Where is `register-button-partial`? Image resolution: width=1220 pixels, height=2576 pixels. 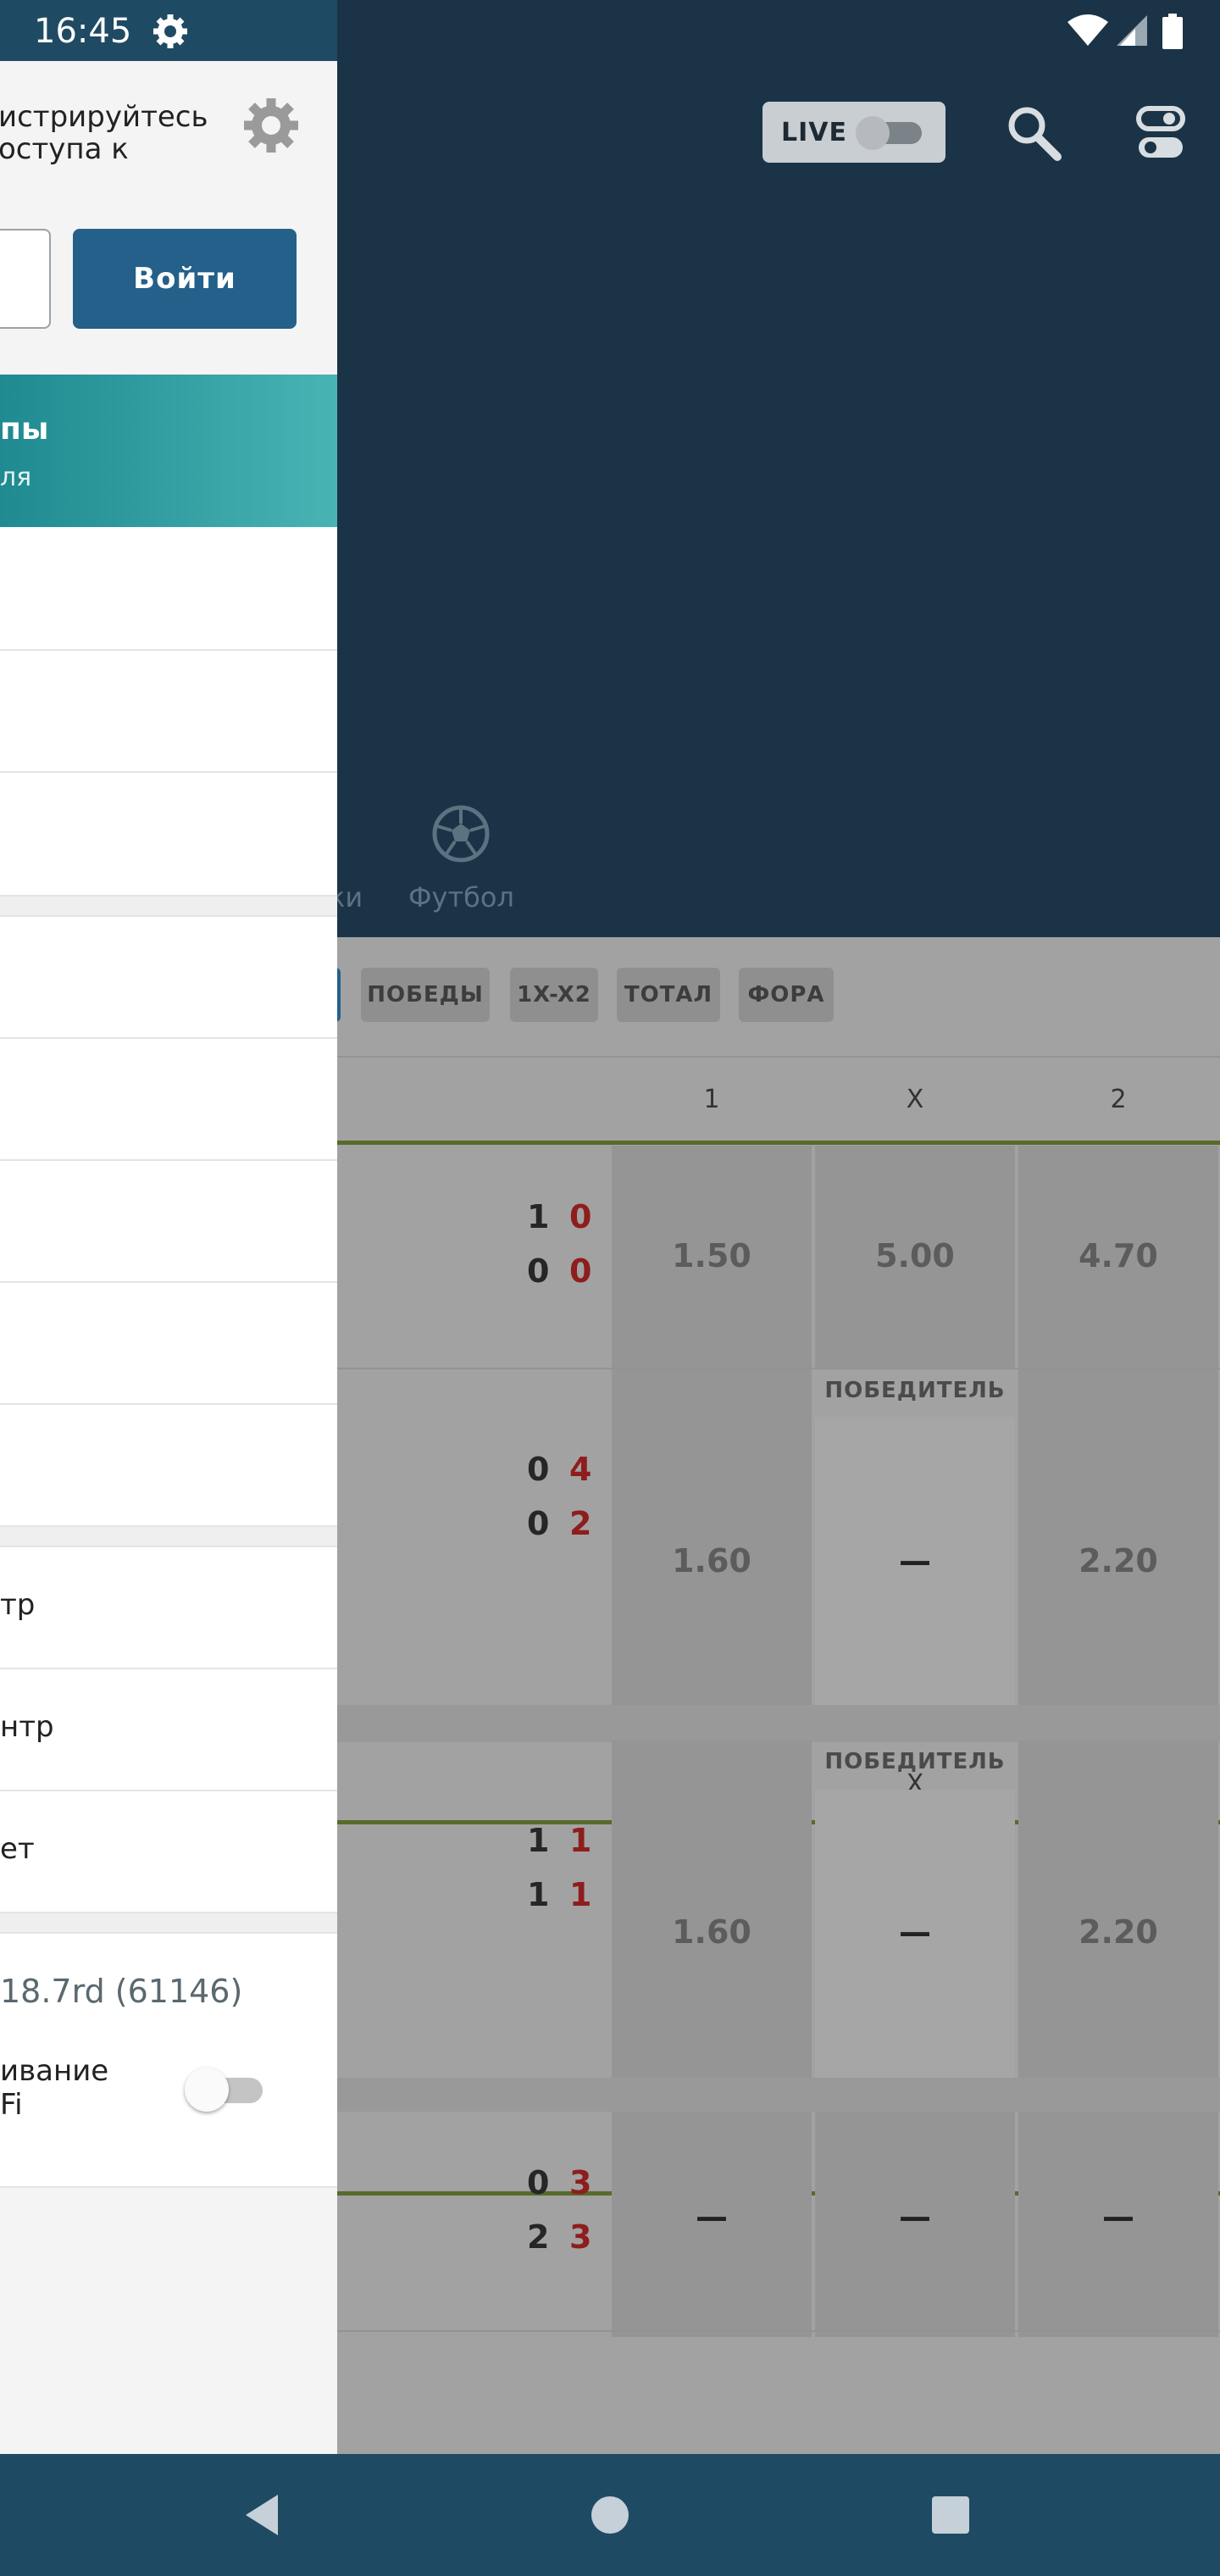 register-button-partial is located at coordinates (25, 279).